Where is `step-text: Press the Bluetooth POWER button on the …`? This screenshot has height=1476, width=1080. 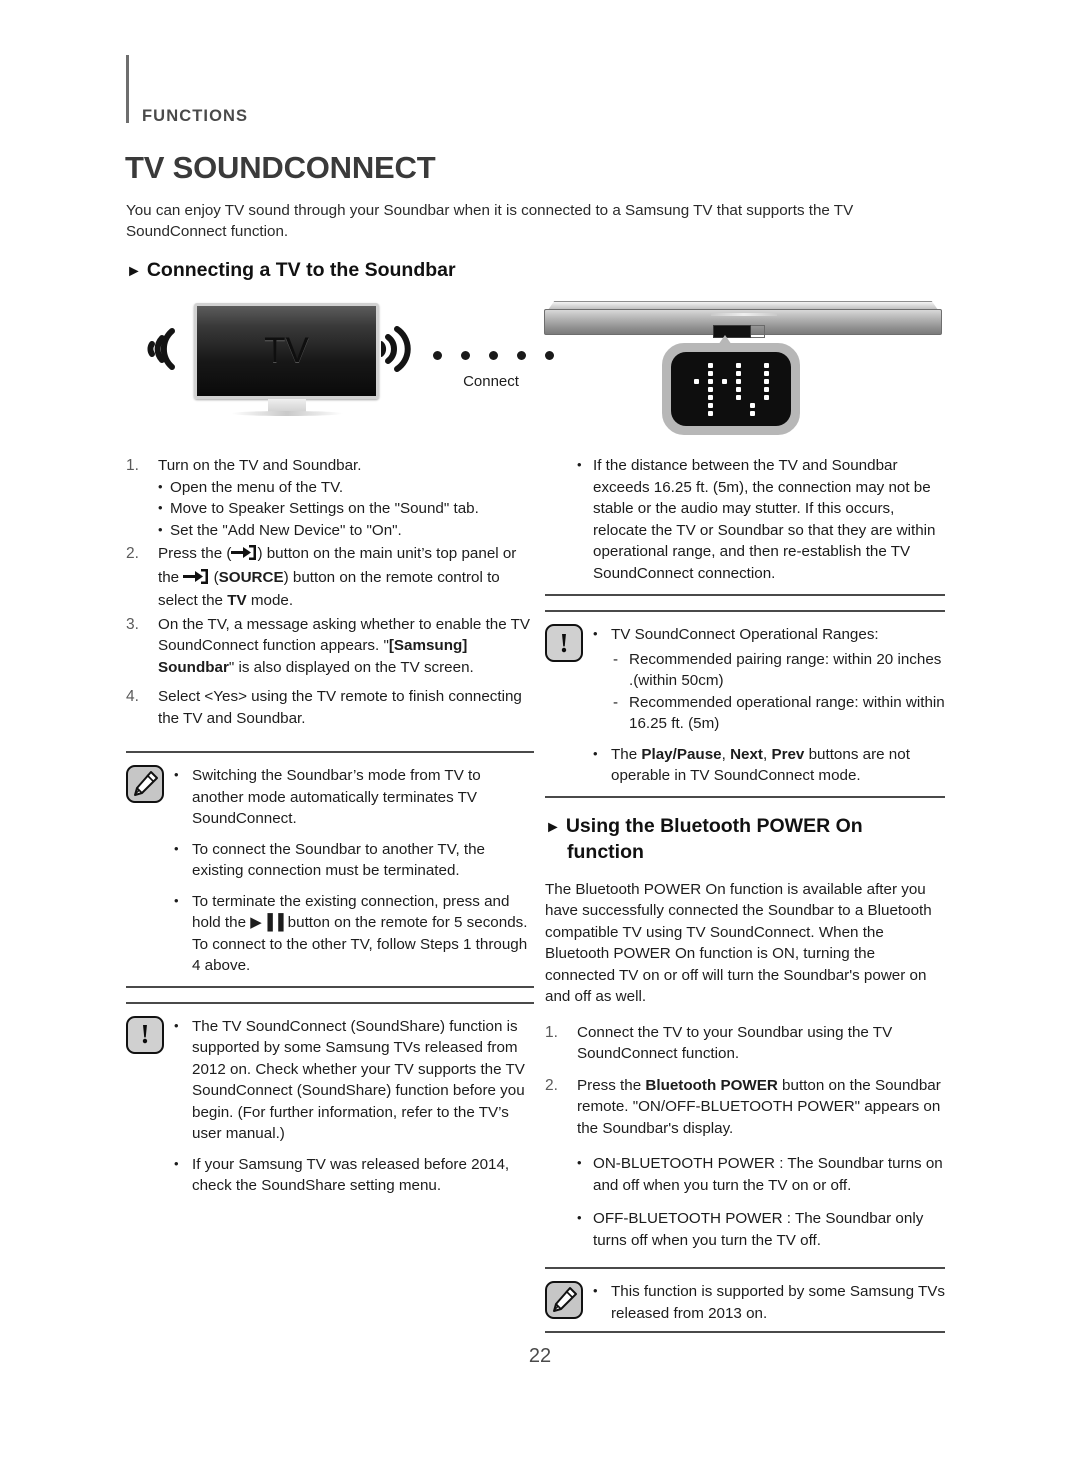 step-text: Press the Bluetooth POWER button on the … is located at coordinates (759, 1106).